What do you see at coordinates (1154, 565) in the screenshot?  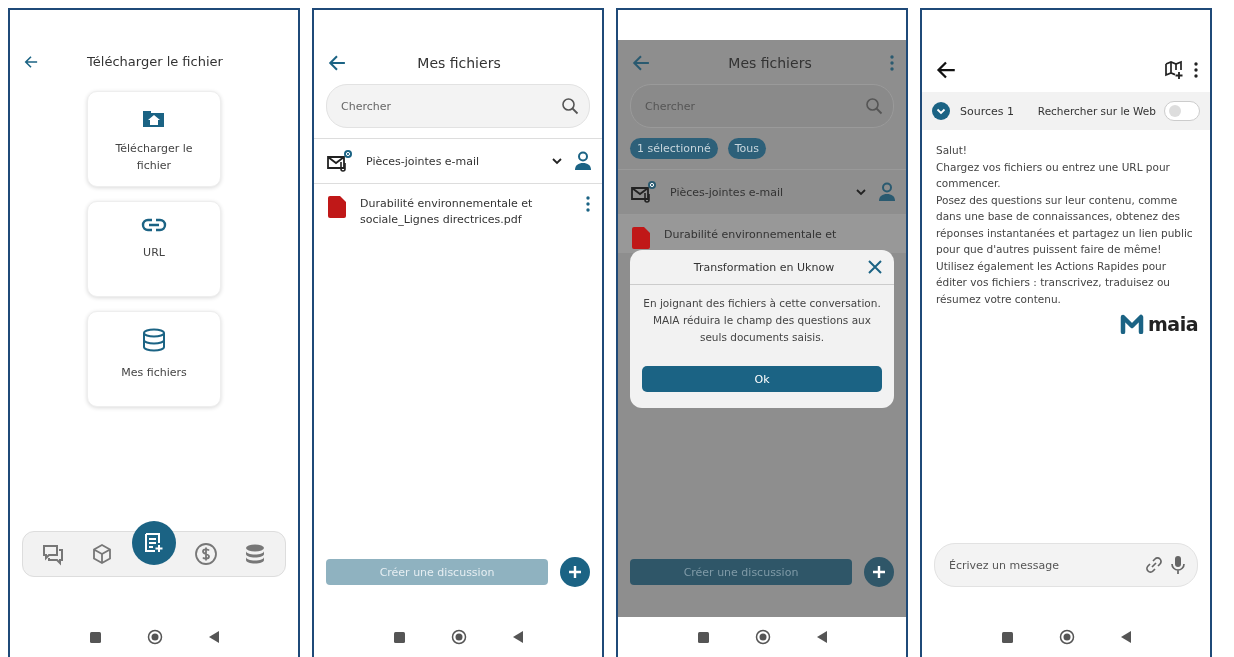 I see `attach-link-icon` at bounding box center [1154, 565].